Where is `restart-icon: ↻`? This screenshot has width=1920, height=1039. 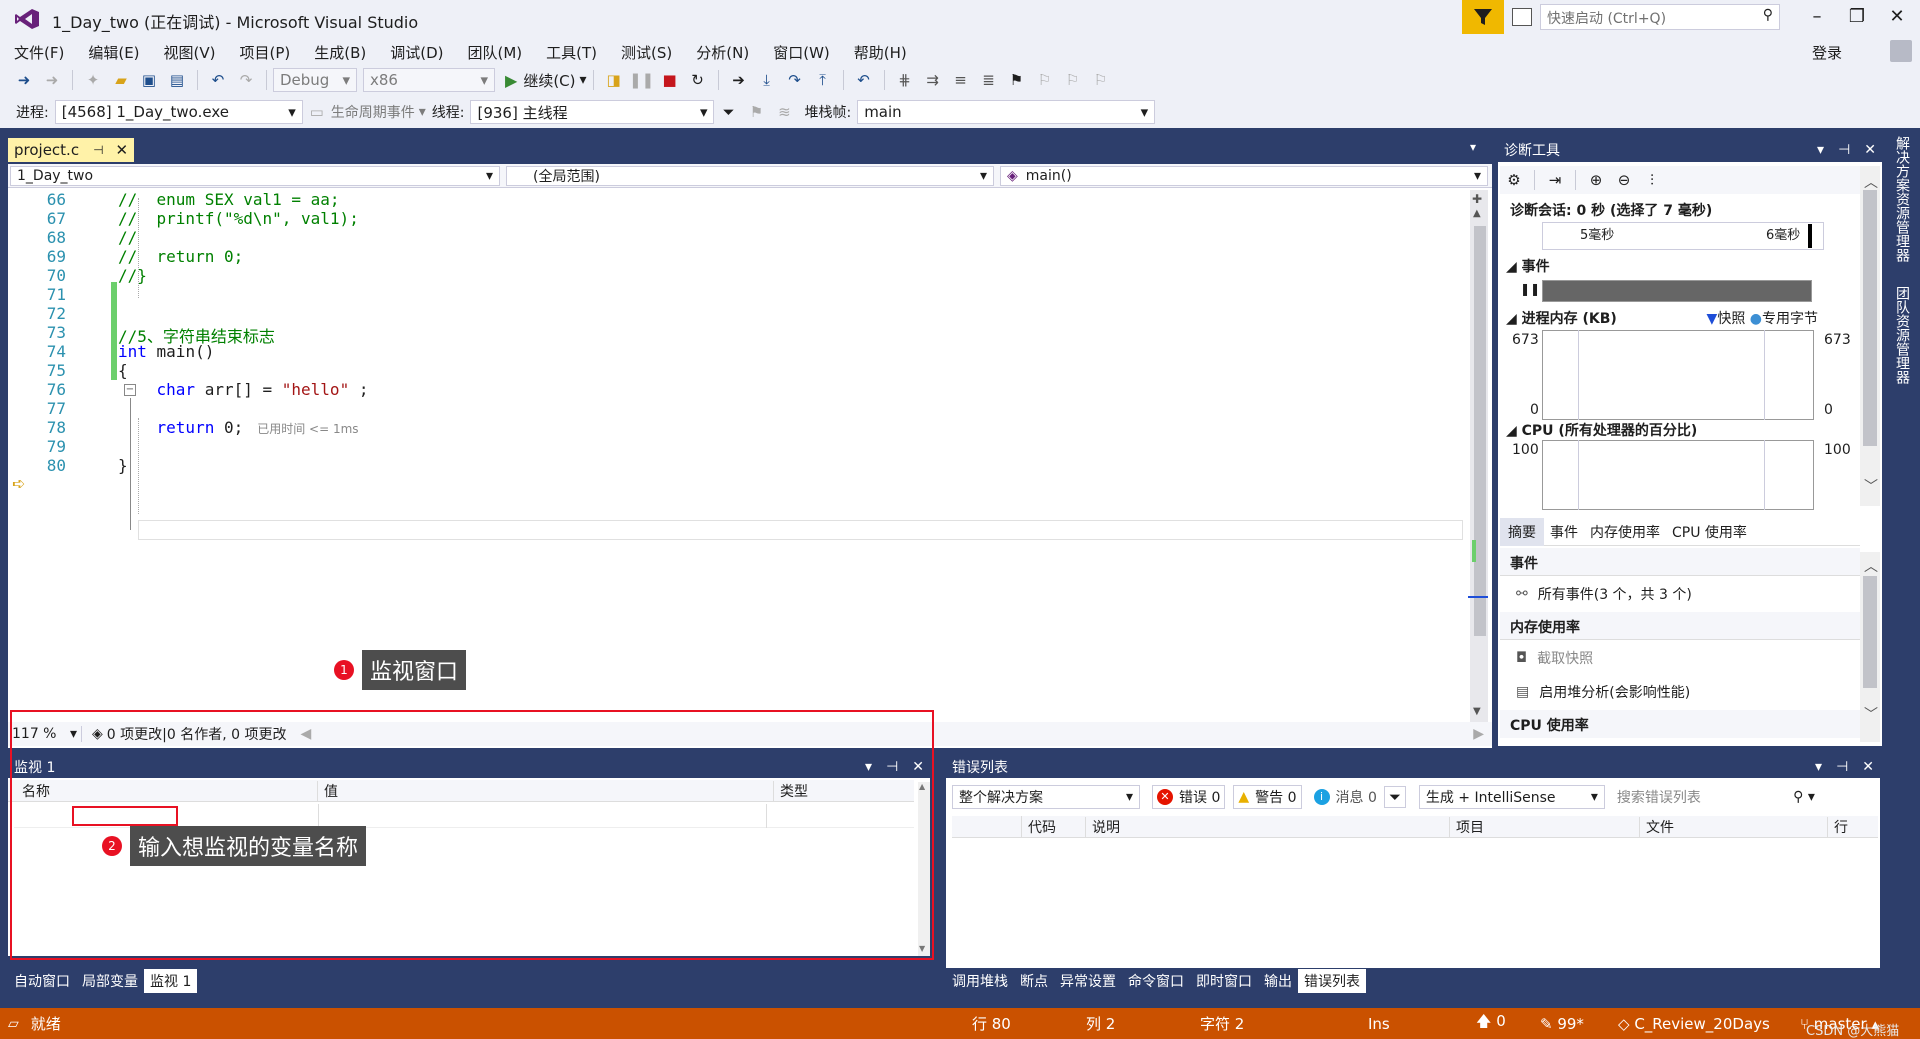
restart-icon: ↻ is located at coordinates (698, 80).